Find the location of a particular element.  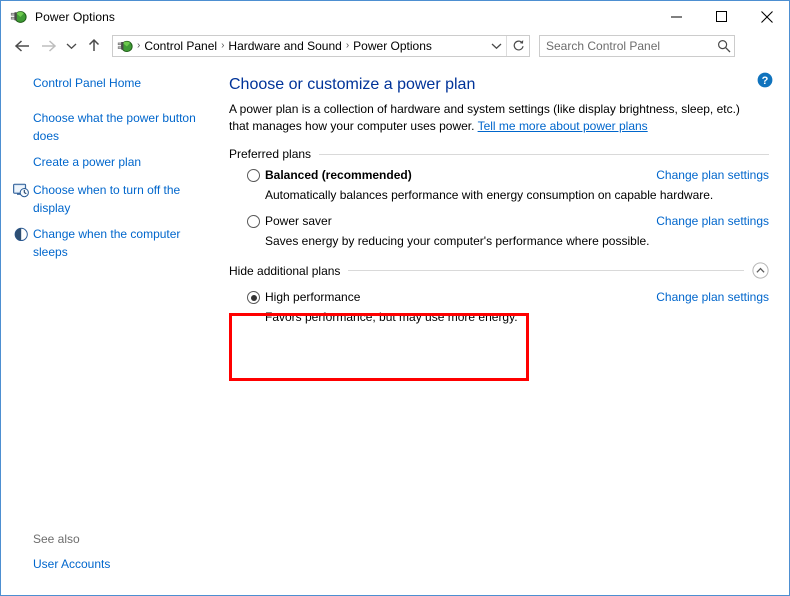

chevron-down-icon is located at coordinates (496, 46).